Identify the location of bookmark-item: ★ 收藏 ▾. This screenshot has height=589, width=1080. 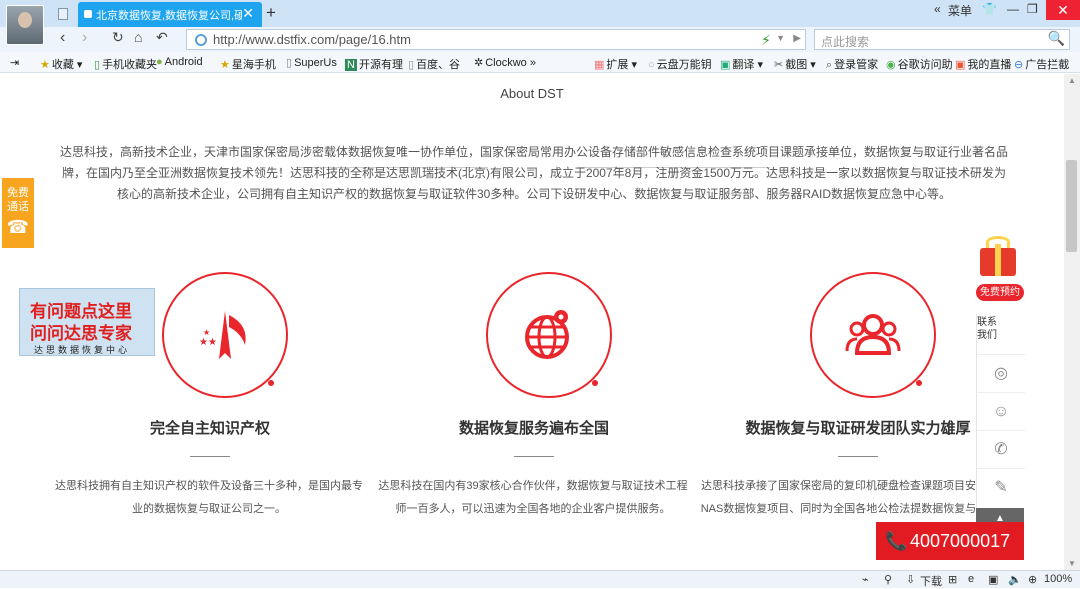
(61, 64).